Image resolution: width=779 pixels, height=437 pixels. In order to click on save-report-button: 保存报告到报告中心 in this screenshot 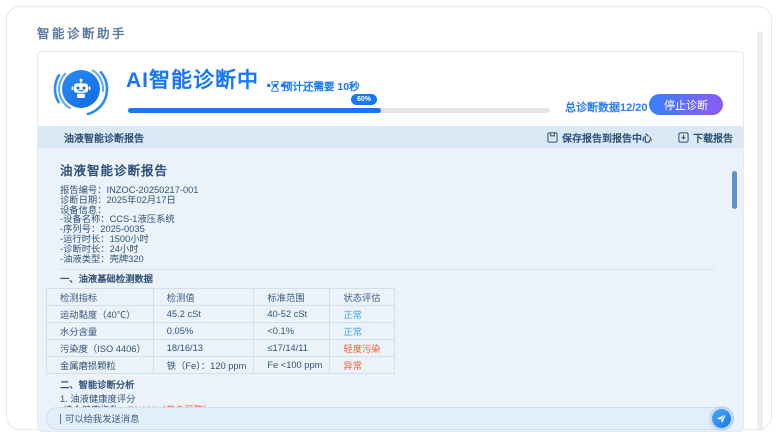, I will do `click(599, 137)`.